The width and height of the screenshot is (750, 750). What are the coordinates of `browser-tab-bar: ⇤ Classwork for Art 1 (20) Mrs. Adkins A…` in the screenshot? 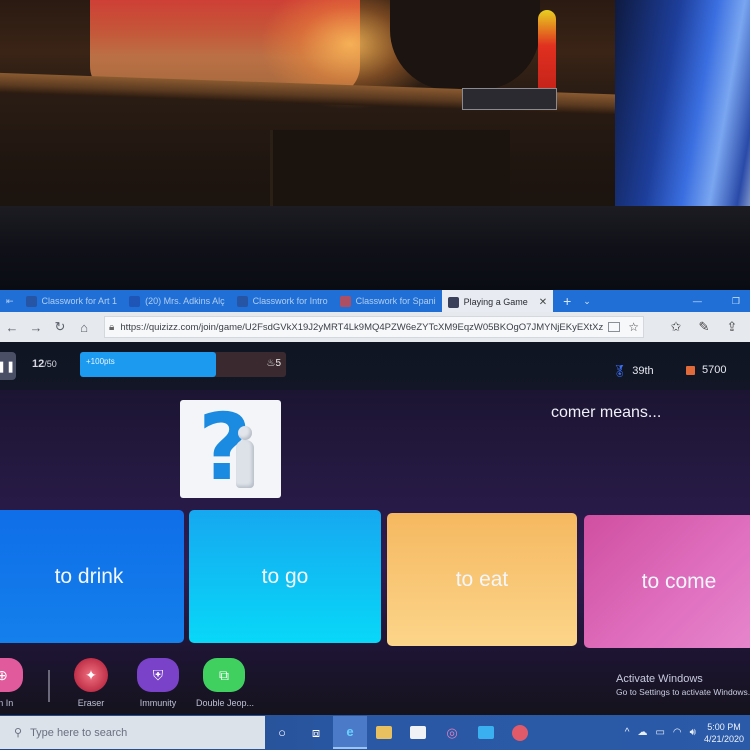 It's located at (375, 302).